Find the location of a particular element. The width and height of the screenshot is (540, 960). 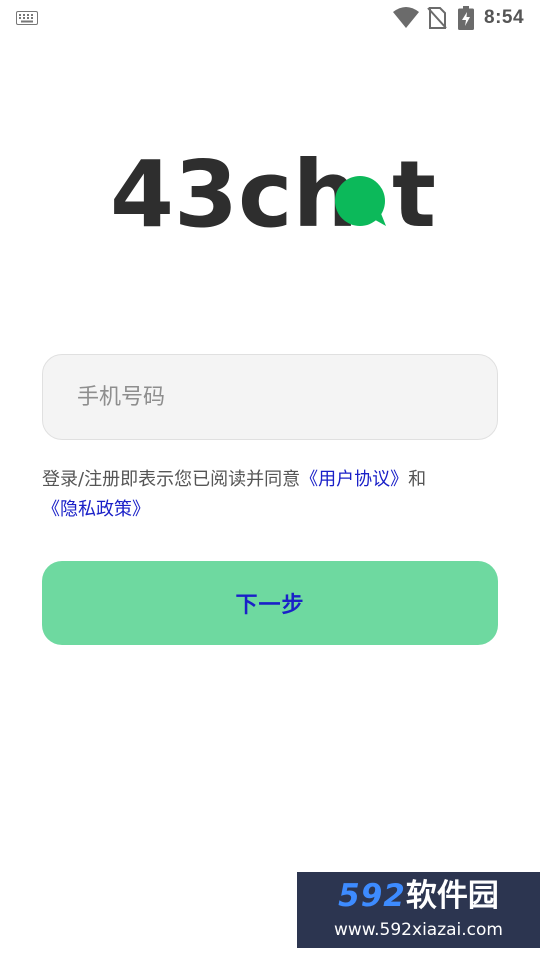

wifi-icon is located at coordinates (406, 17).